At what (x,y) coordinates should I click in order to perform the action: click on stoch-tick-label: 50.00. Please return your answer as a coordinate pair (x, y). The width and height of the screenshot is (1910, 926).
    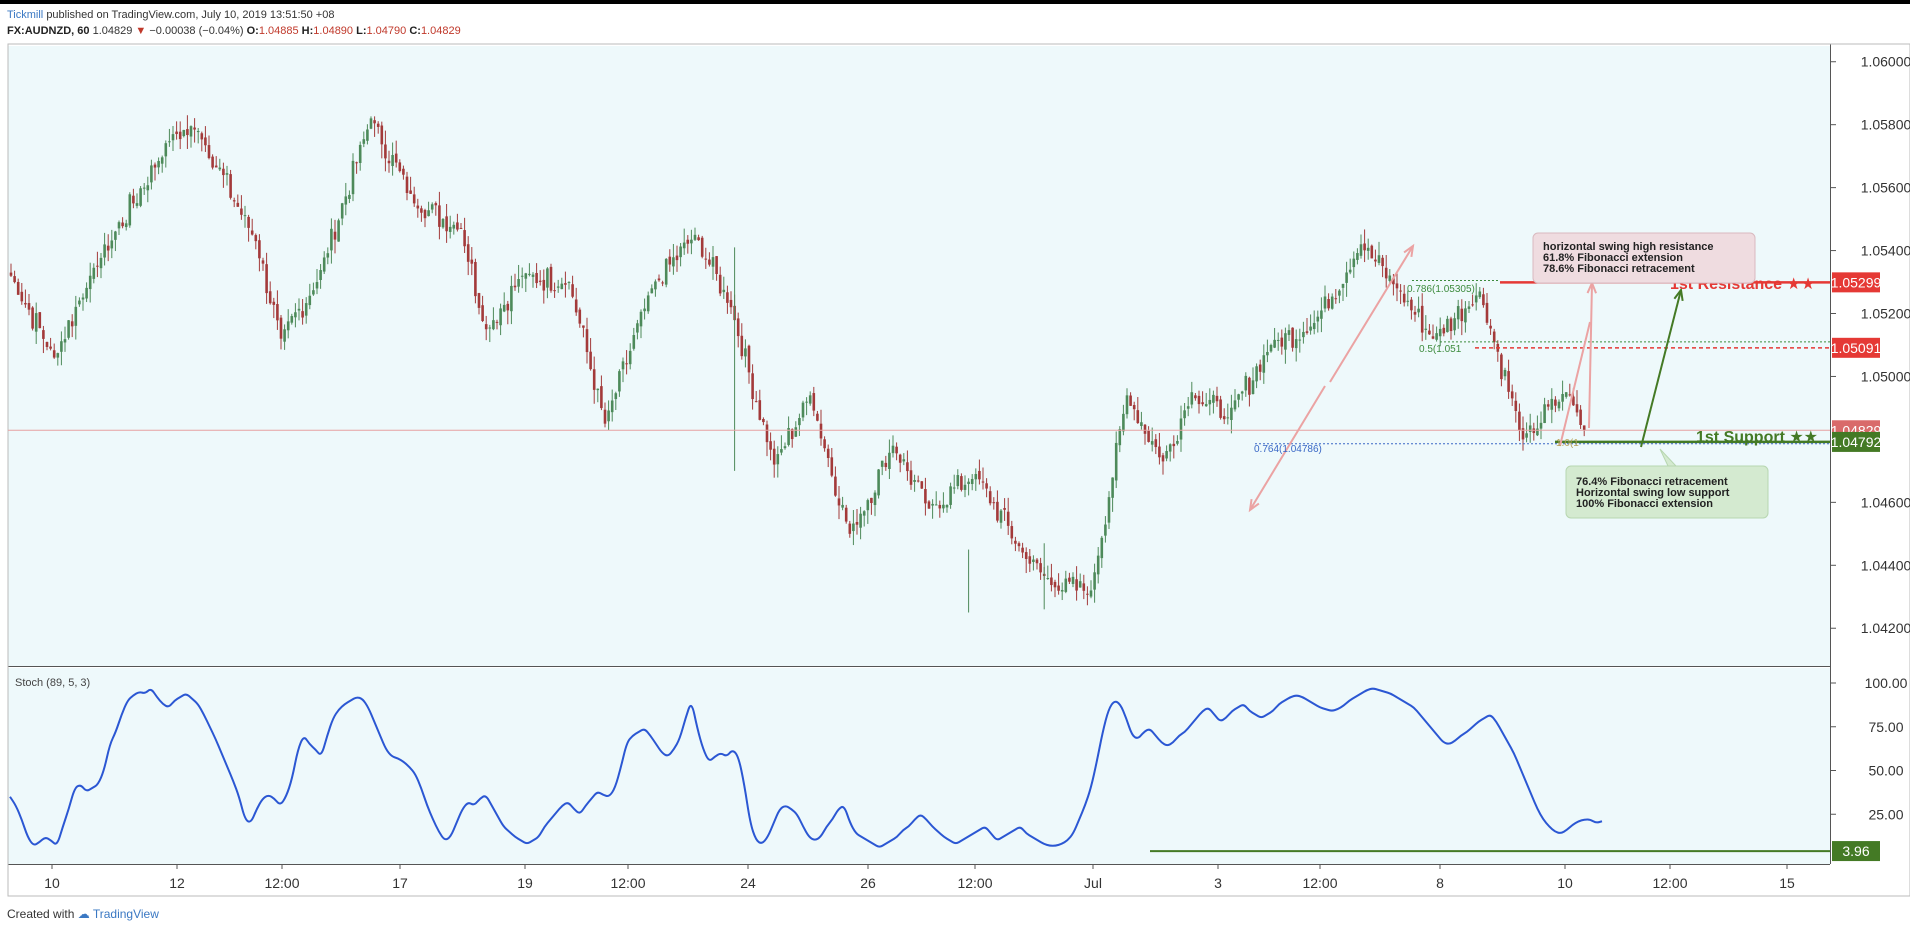
    Looking at the image, I should click on (1885, 771).